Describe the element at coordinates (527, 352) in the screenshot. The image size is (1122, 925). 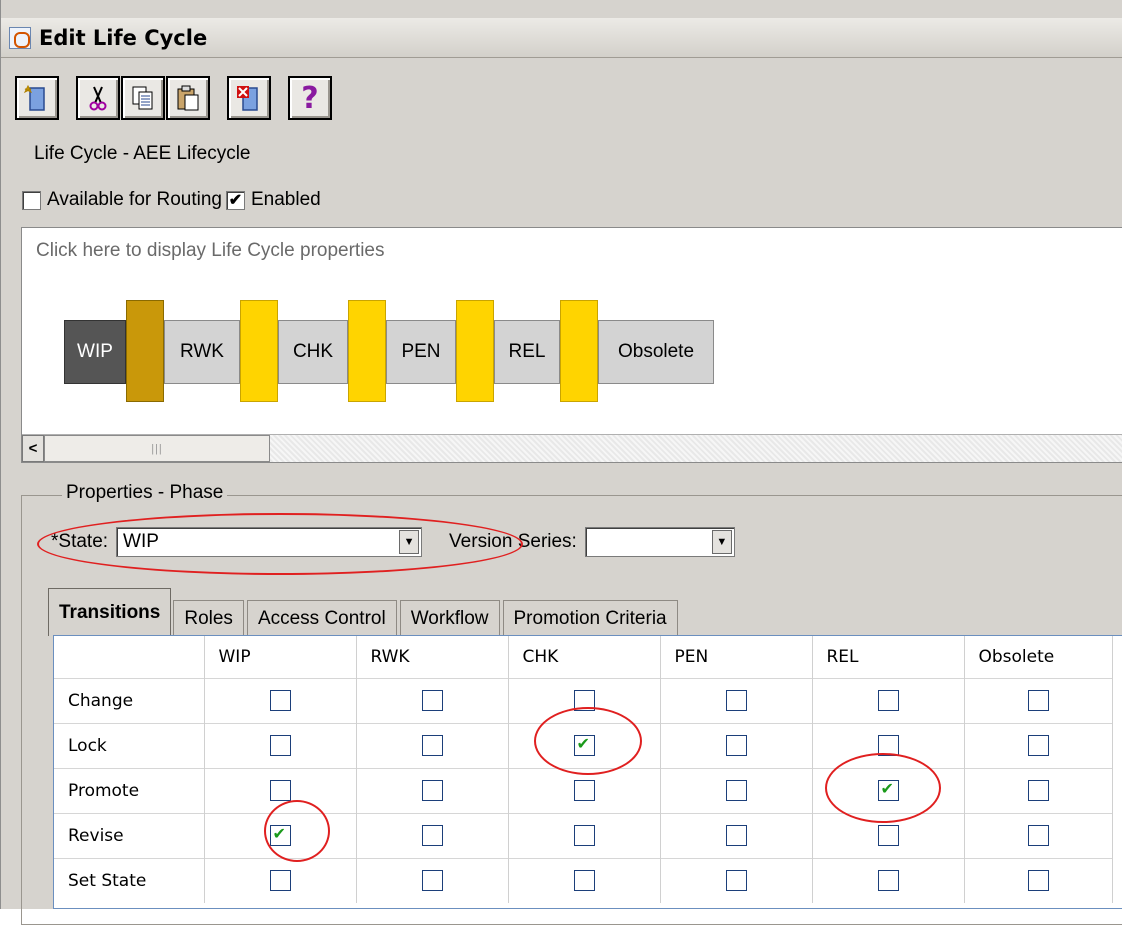
I see `phase-rel: REL` at that location.